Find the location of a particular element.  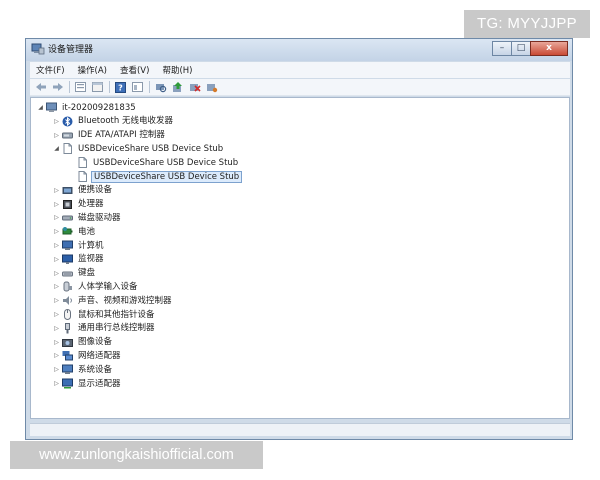

tree-node: ▷ 图像设备 is located at coordinates (83, 342).